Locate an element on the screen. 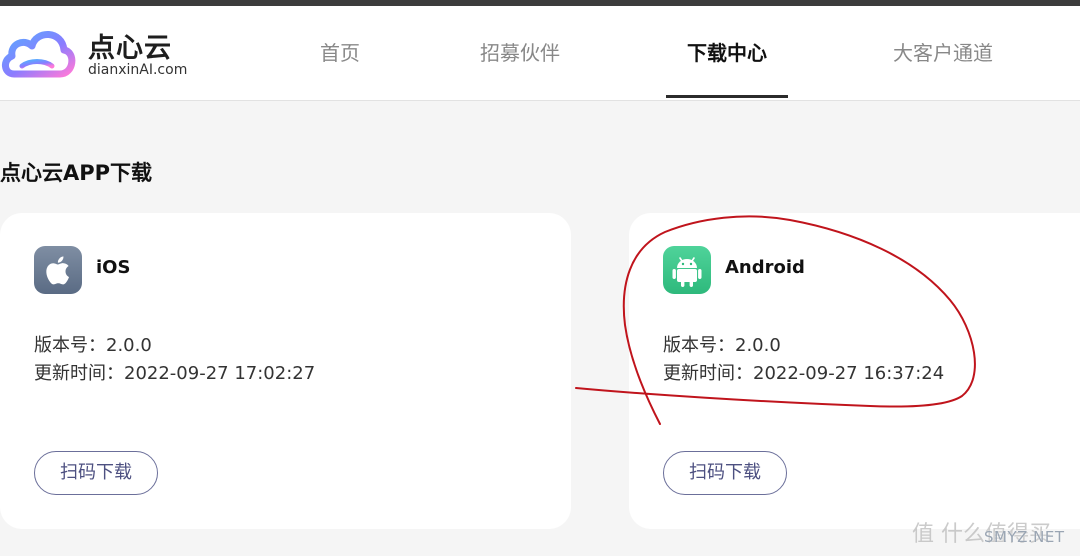  brand-logo: 点心云 dianxinAI.com is located at coordinates (95, 53).